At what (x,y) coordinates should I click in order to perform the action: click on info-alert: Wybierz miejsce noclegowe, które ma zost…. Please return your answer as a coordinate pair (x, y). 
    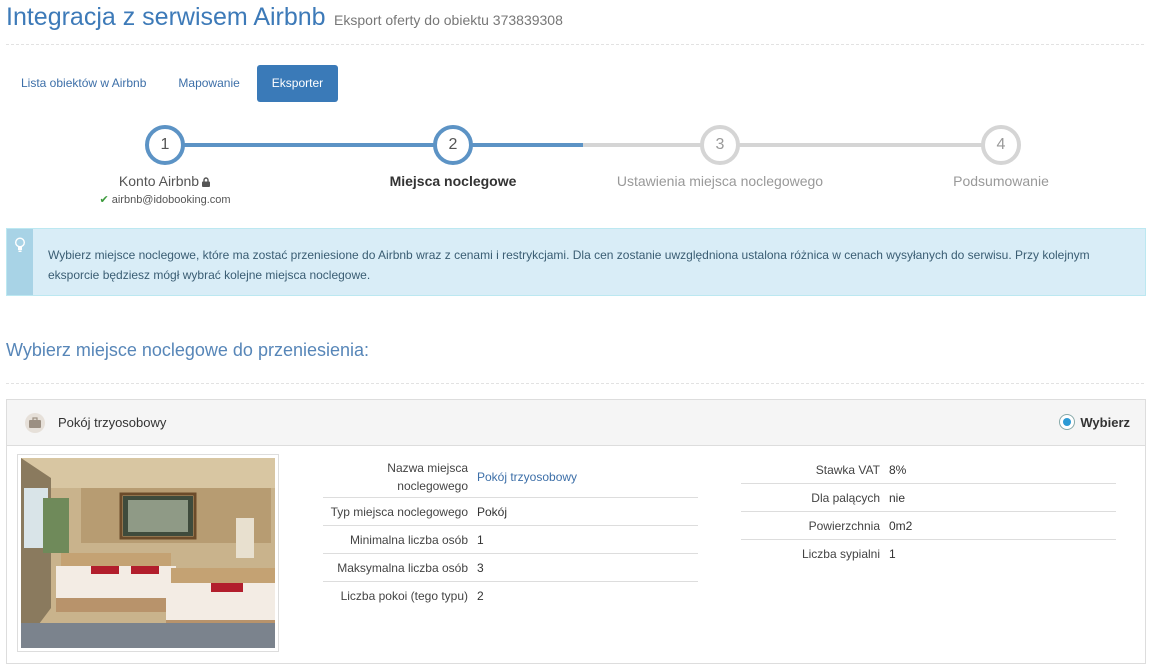
    Looking at the image, I should click on (576, 262).